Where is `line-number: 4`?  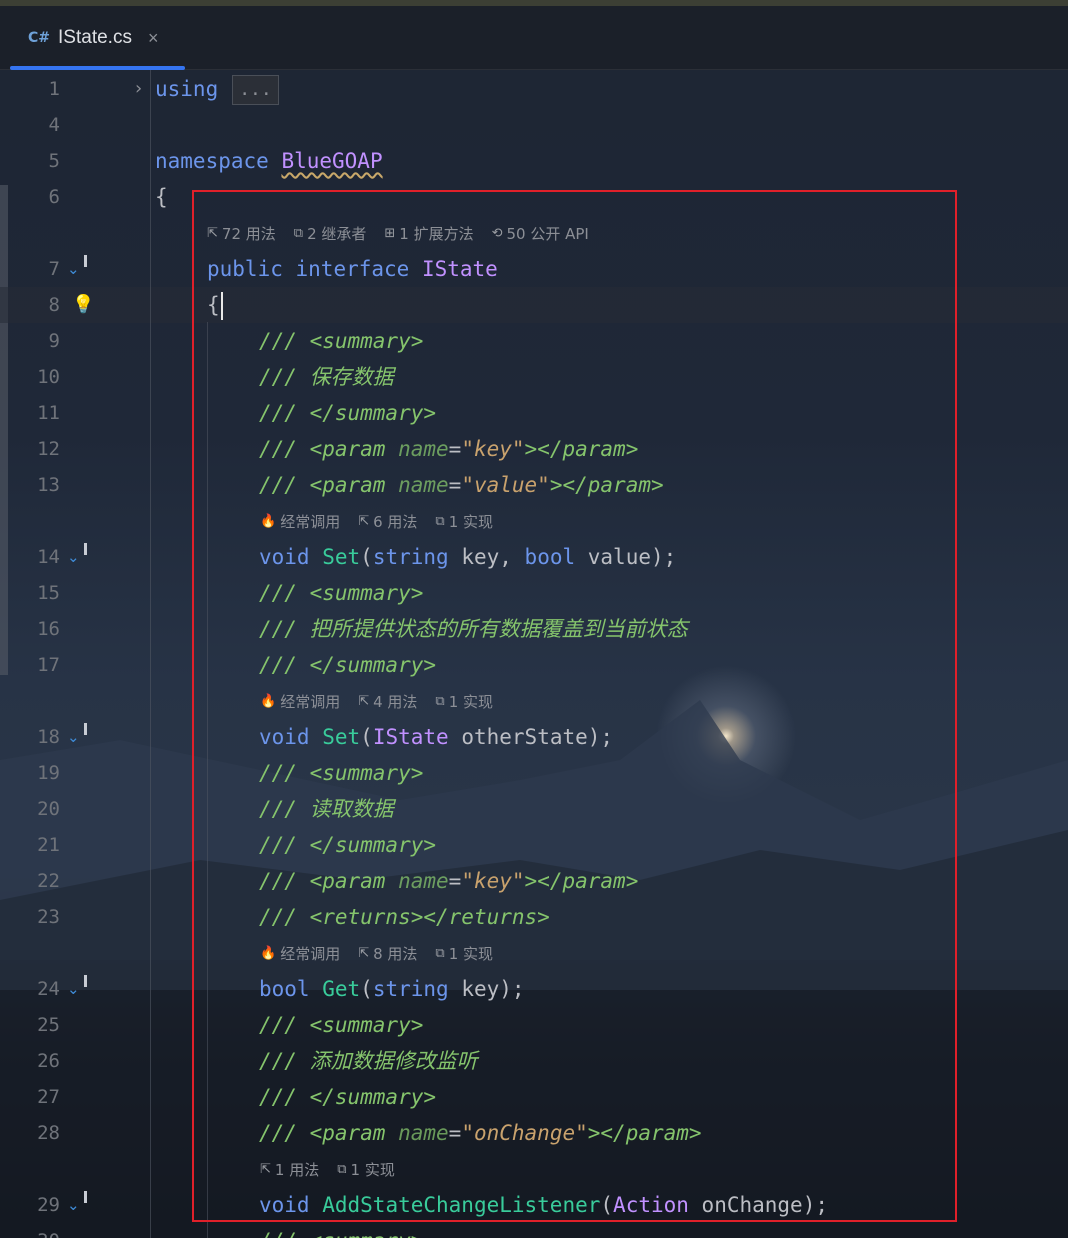
line-number: 4 is located at coordinates (54, 125).